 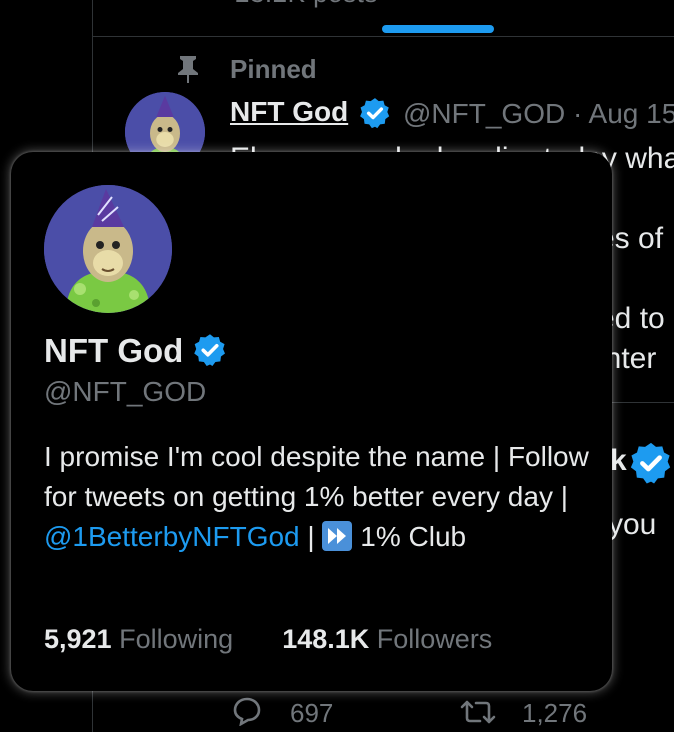 I want to click on profile-handle: @NFT_GOD, so click(x=125, y=392).